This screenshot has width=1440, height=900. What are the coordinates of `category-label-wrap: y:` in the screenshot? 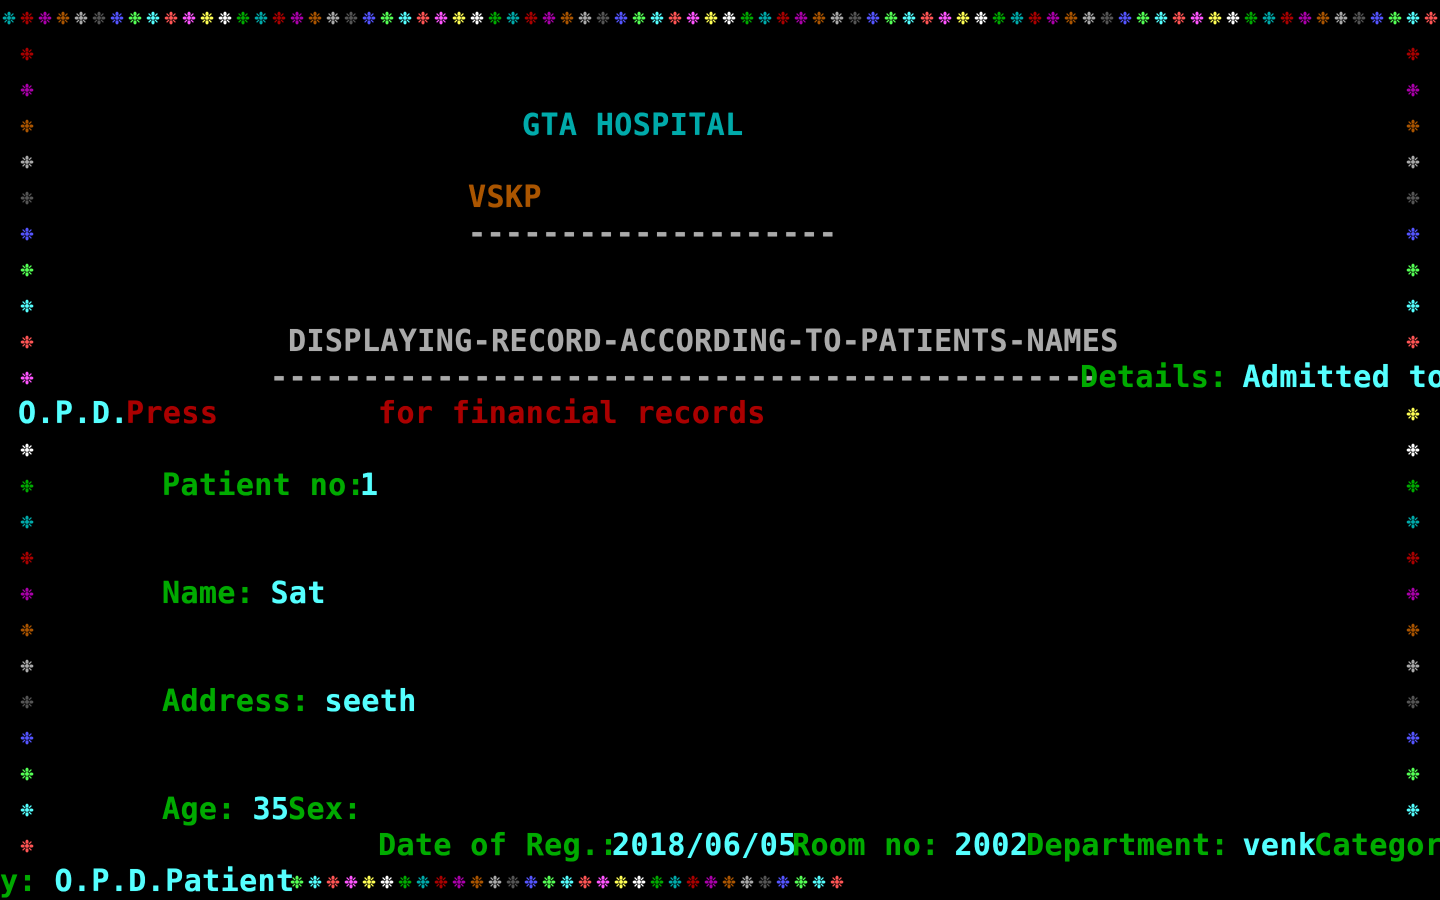 It's located at (18, 881).